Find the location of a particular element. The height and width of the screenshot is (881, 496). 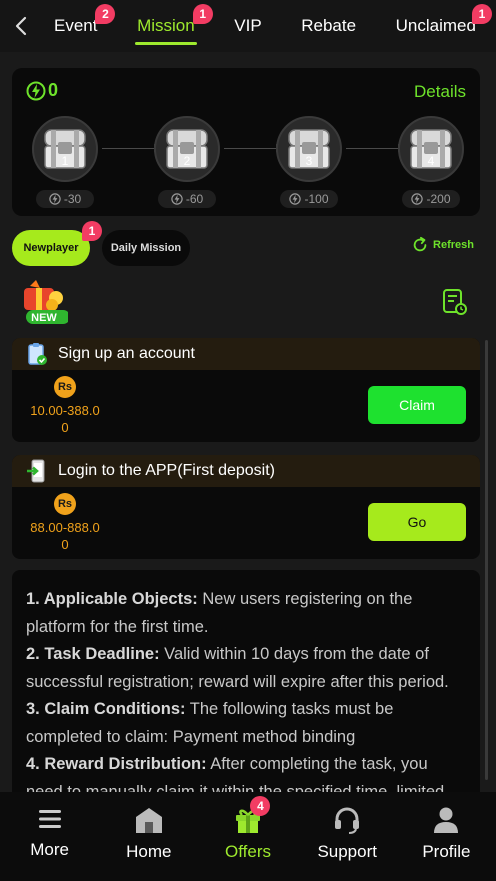

nav-home: Home is located at coordinates (148, 836).